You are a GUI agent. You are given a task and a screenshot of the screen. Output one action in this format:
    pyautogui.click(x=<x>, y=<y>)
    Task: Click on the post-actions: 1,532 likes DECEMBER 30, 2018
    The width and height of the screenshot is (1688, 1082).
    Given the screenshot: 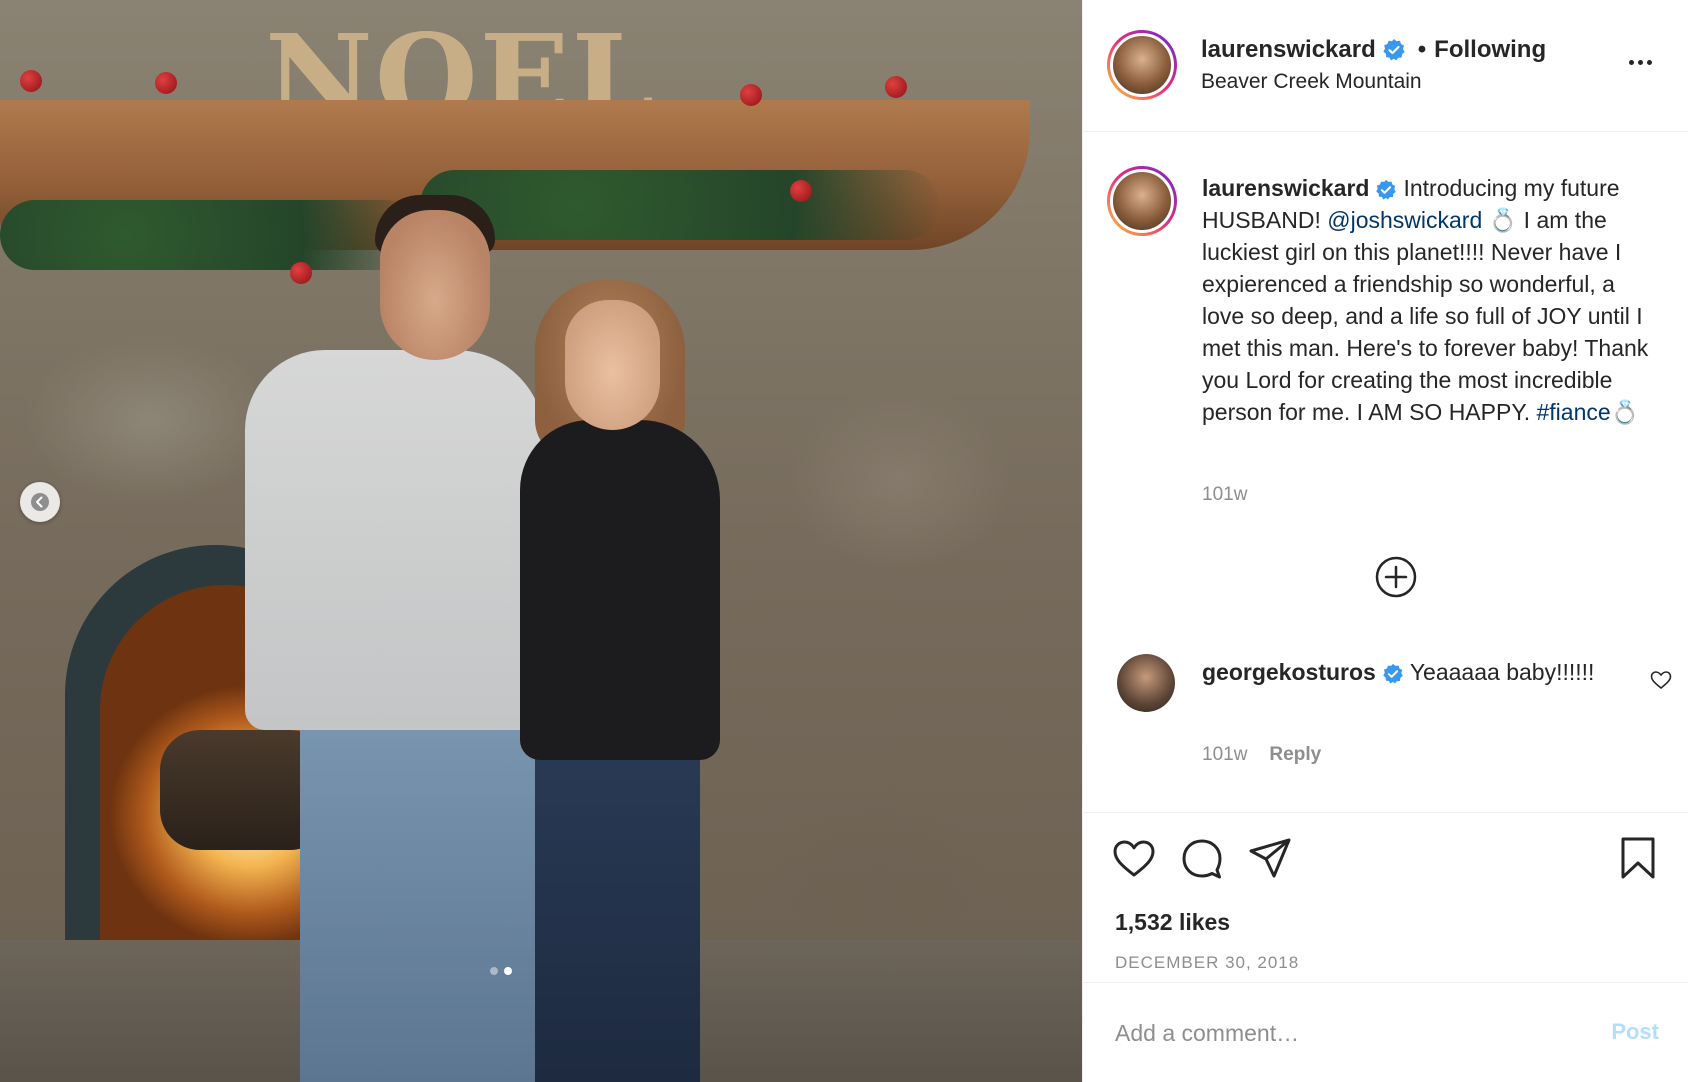 What is the action you would take?
    pyautogui.click(x=1385, y=897)
    